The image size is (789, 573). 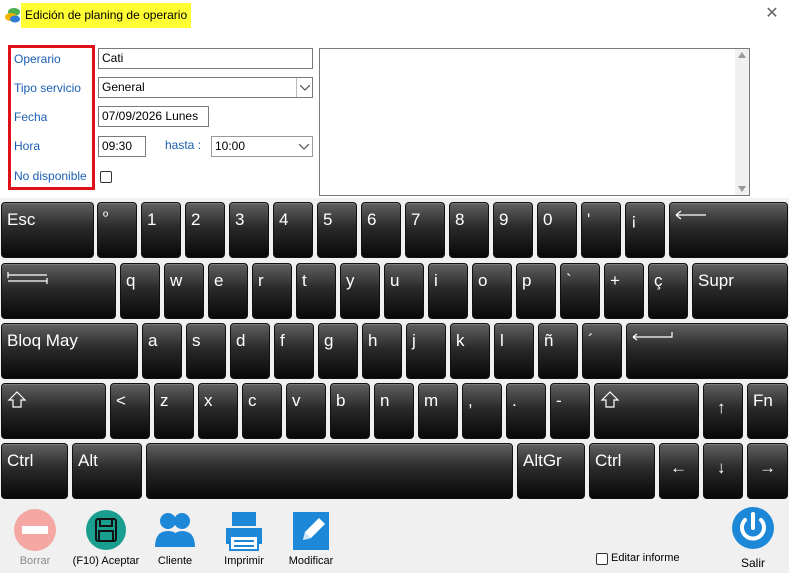 What do you see at coordinates (753, 537) in the screenshot?
I see `salir-button: Salir` at bounding box center [753, 537].